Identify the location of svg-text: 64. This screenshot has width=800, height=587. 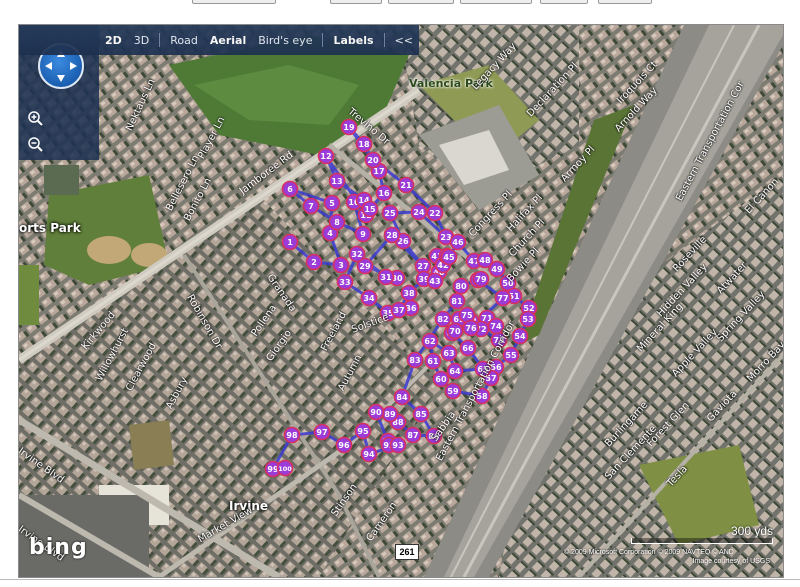
(455, 371).